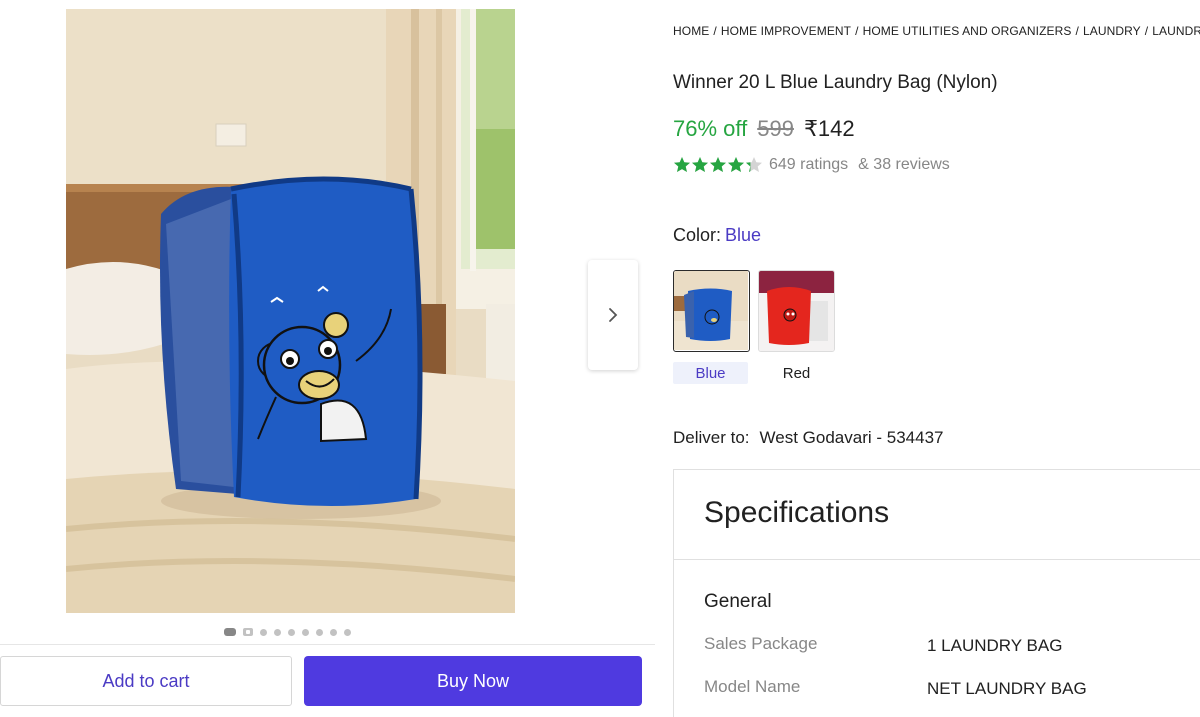 Image resolution: width=1200 pixels, height=717 pixels. I want to click on rating-row: 649 ratings & 38 reviews, so click(811, 165).